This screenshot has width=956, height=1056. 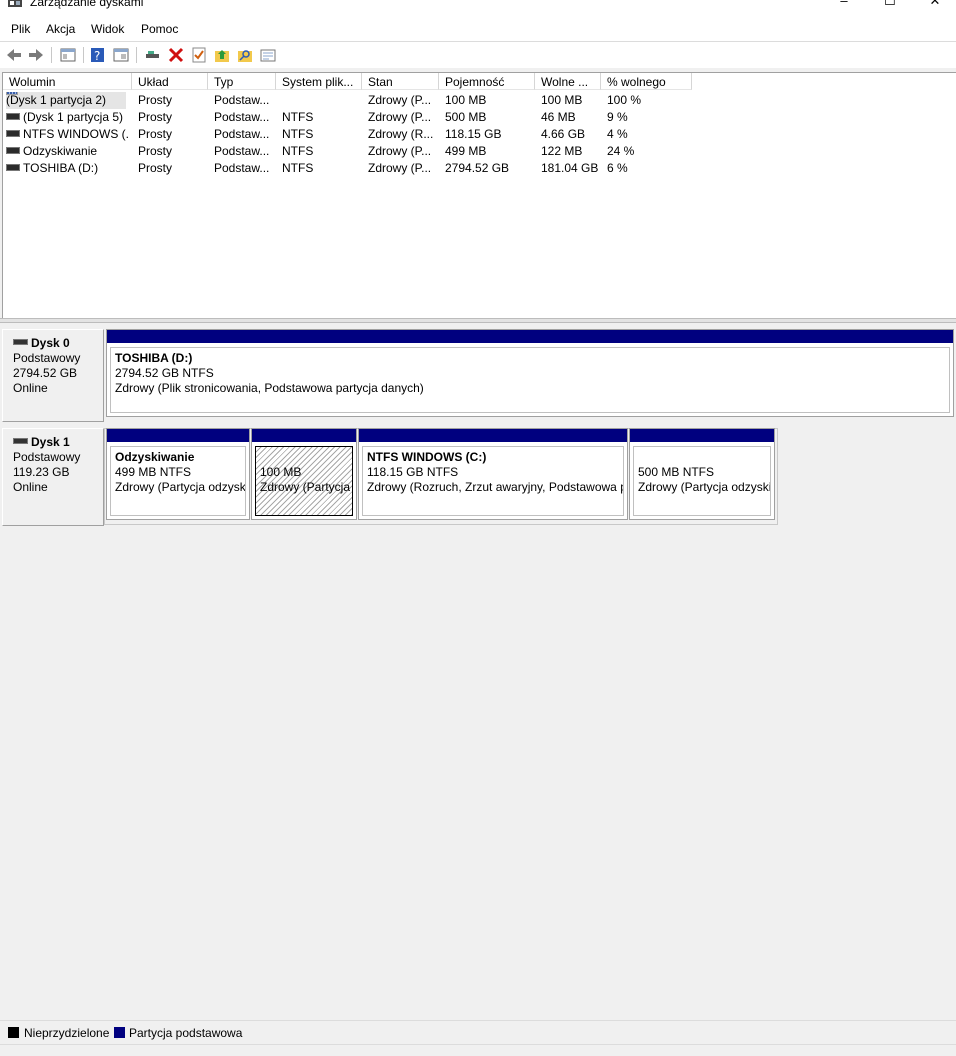 What do you see at coordinates (702, 474) in the screenshot?
I see `partition-recovery-500mb: 500 MB NTFS Zdrowy (Partycja odzyski` at bounding box center [702, 474].